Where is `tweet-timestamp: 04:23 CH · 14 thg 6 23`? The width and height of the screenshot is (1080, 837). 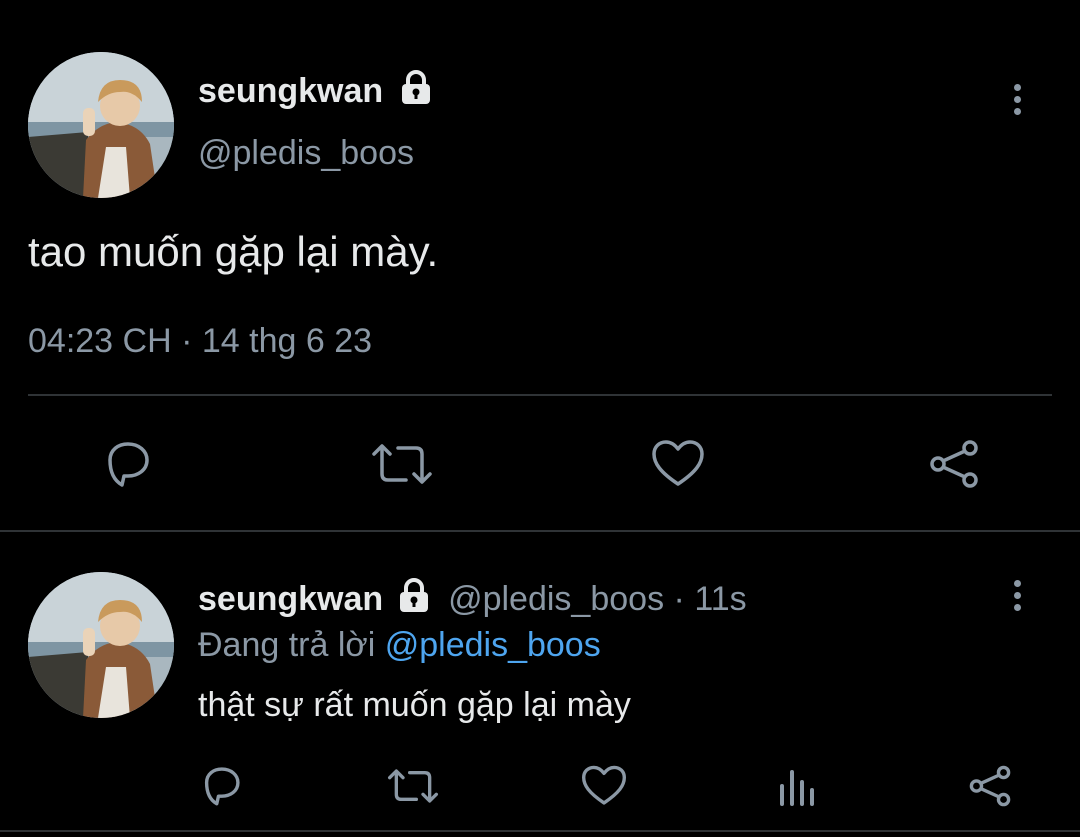
tweet-timestamp: 04:23 CH · 14 thg 6 23 is located at coordinates (200, 341).